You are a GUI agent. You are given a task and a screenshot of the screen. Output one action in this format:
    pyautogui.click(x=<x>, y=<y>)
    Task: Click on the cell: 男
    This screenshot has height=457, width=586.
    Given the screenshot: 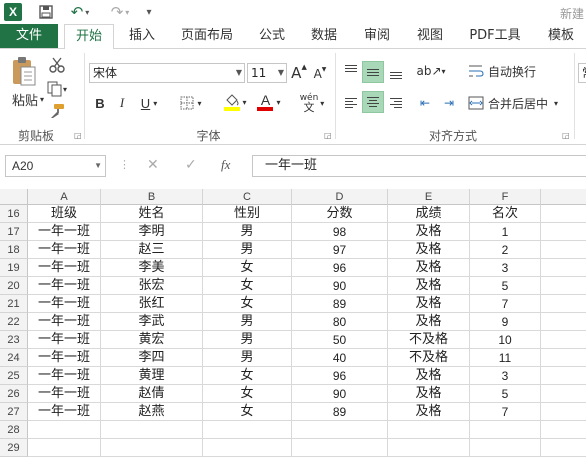 What is the action you would take?
    pyautogui.click(x=247, y=358)
    